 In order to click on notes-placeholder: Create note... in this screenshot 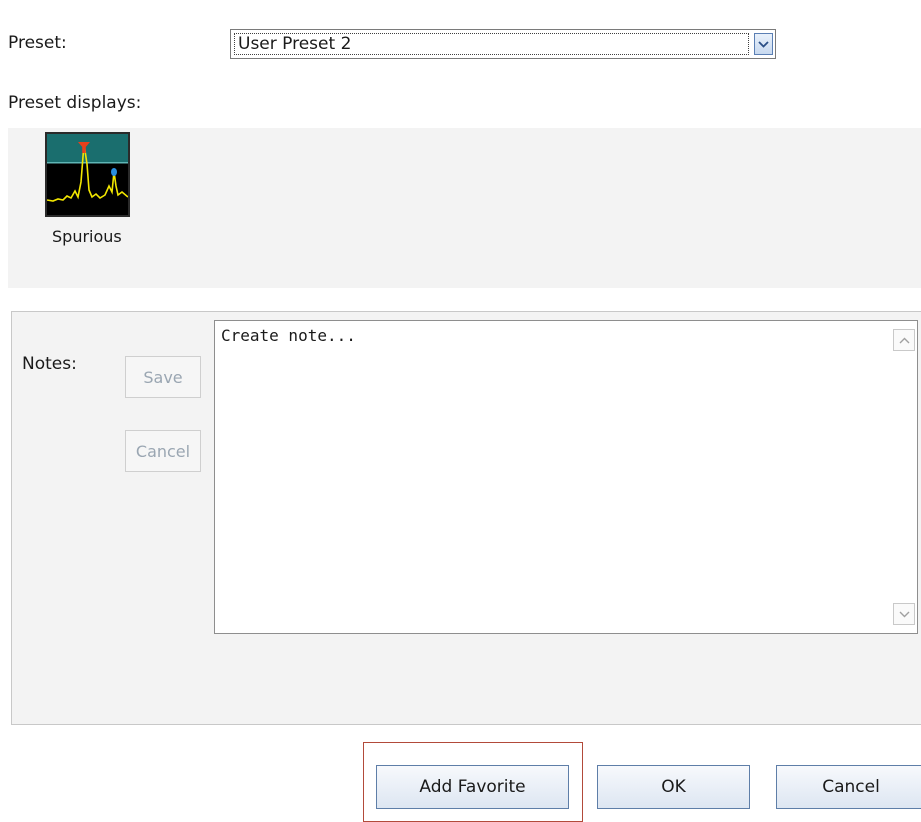, I will do `click(288, 335)`.